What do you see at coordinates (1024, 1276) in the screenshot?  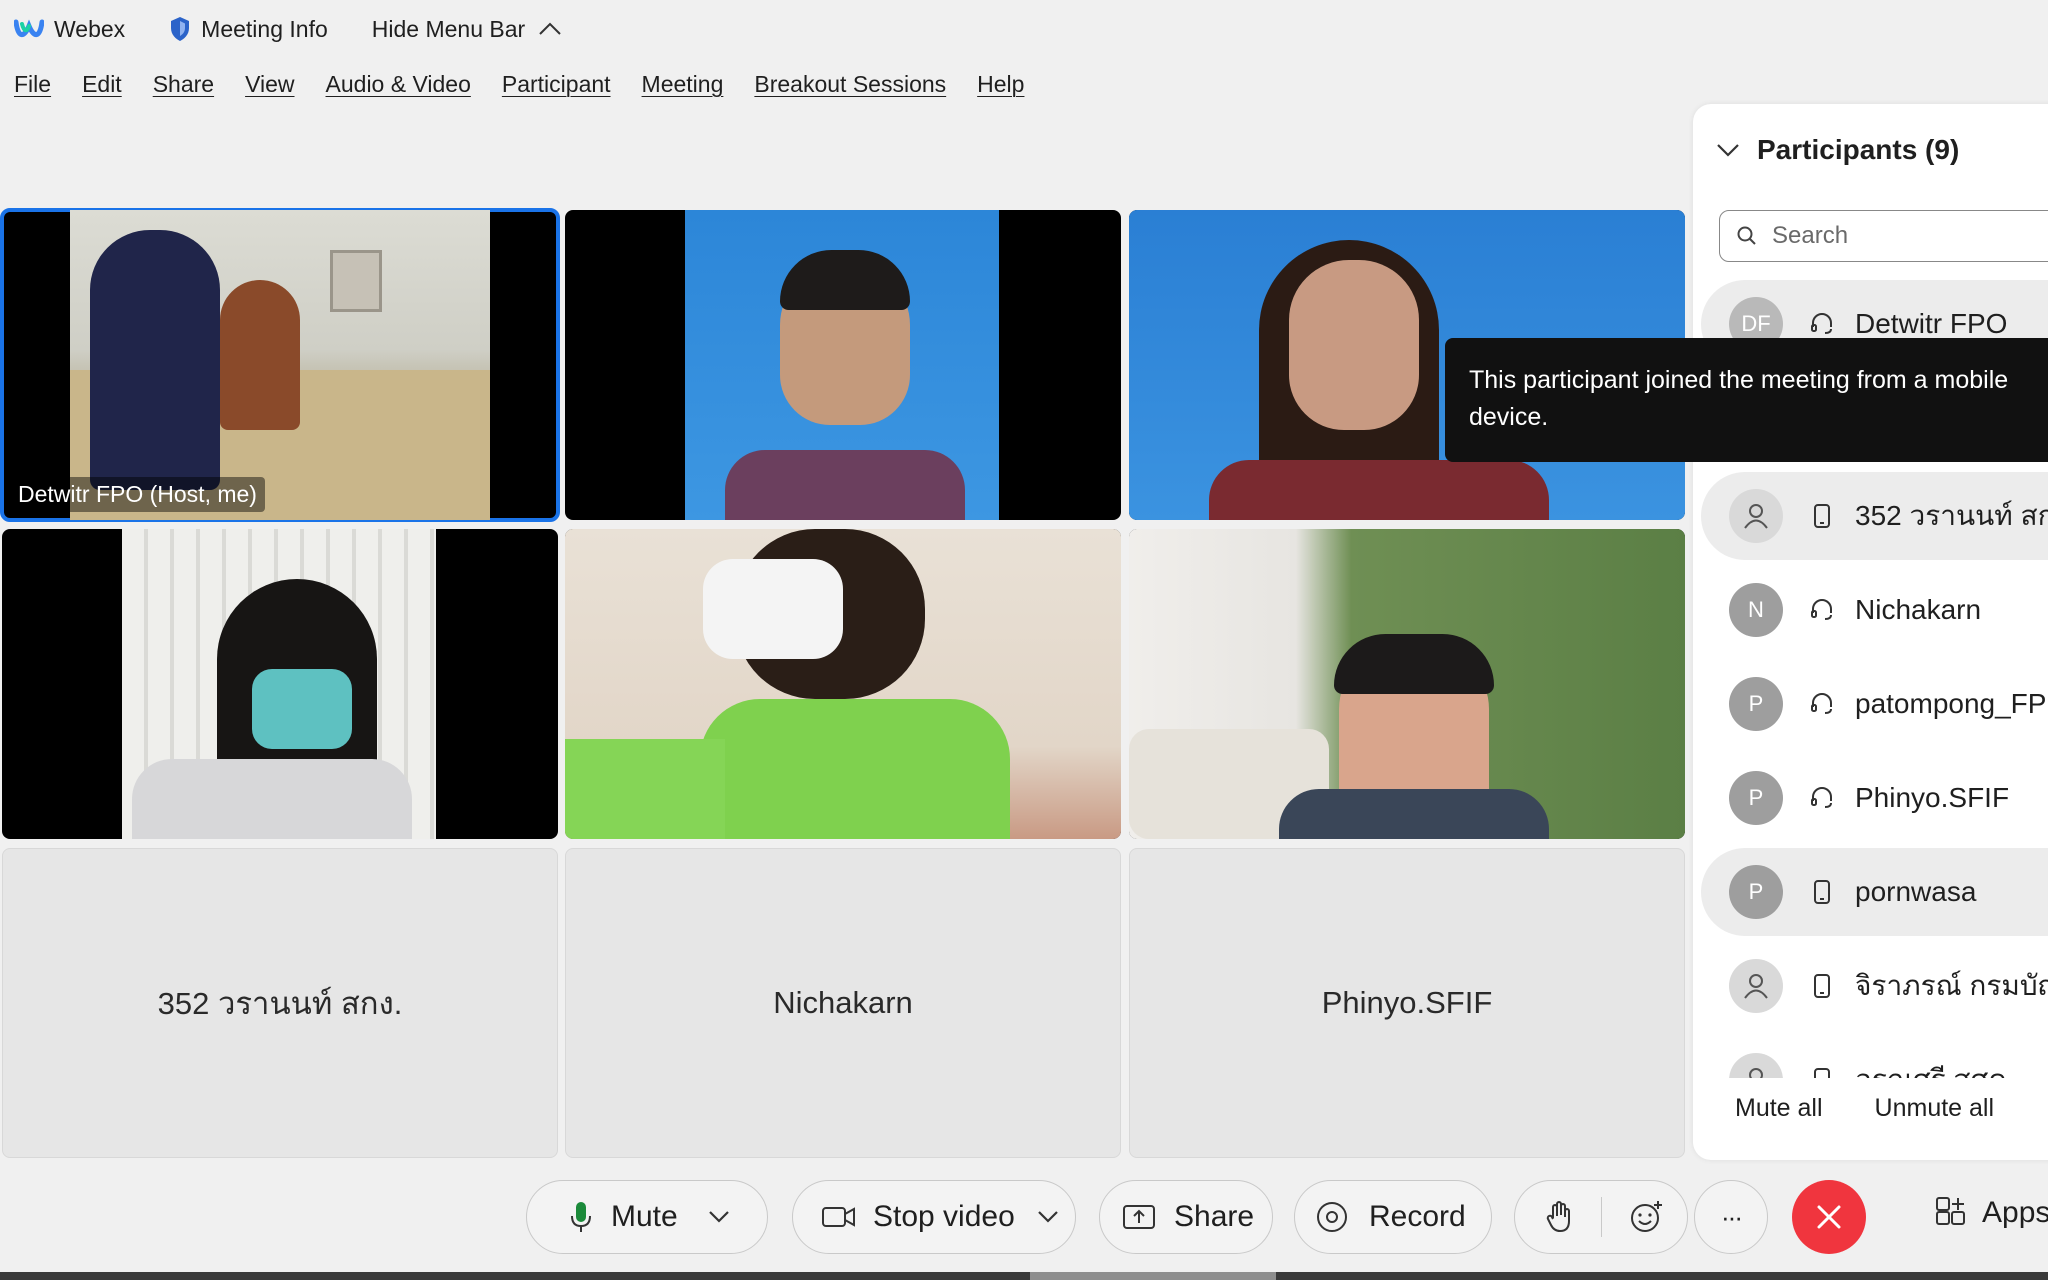 I see `bottom-scrollbar` at bounding box center [1024, 1276].